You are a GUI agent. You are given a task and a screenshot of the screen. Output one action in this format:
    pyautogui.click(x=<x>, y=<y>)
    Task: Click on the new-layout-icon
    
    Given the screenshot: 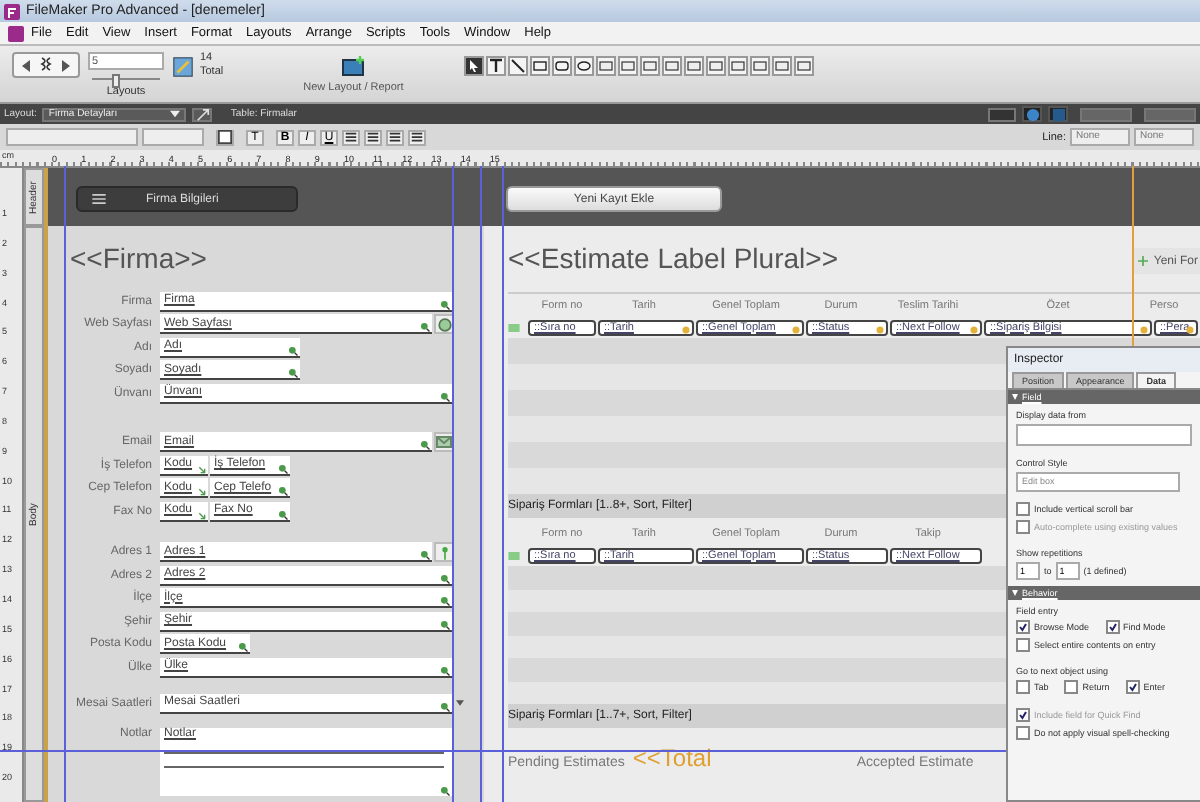 What is the action you would take?
    pyautogui.click(x=353, y=66)
    